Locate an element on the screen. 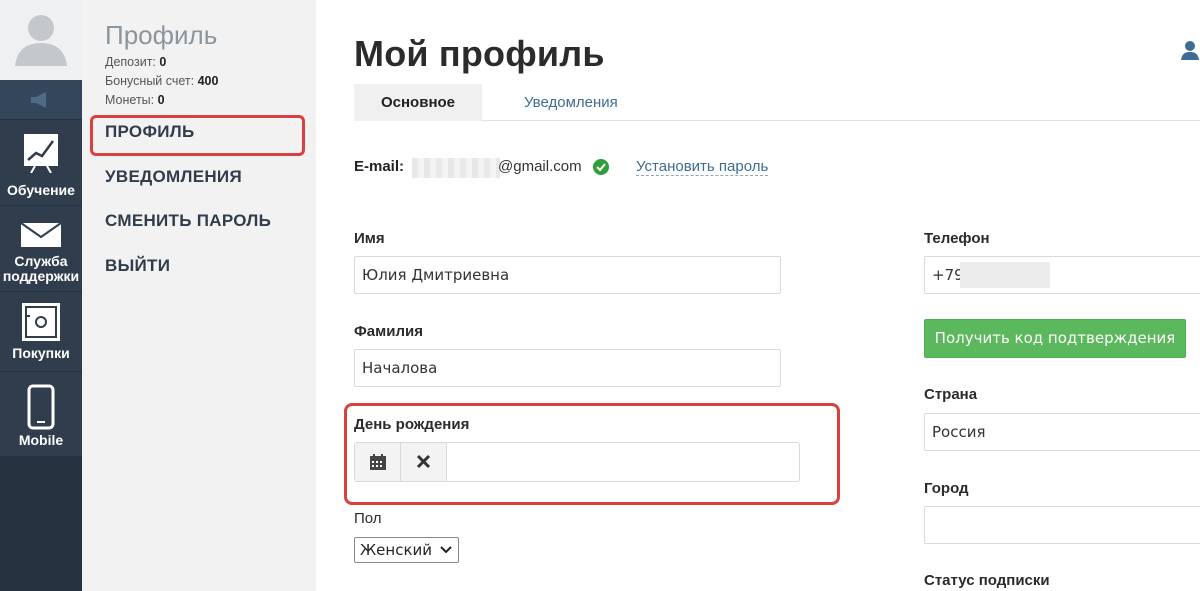 Image resolution: width=1200 pixels, height=591 pixels. clear-date-button is located at coordinates (424, 462).